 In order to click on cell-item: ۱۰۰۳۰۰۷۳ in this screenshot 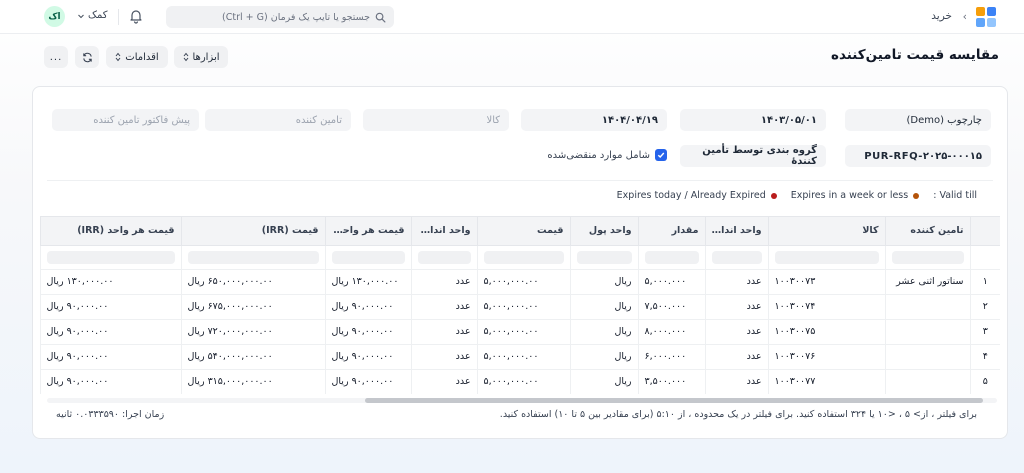, I will do `click(826, 281)`.